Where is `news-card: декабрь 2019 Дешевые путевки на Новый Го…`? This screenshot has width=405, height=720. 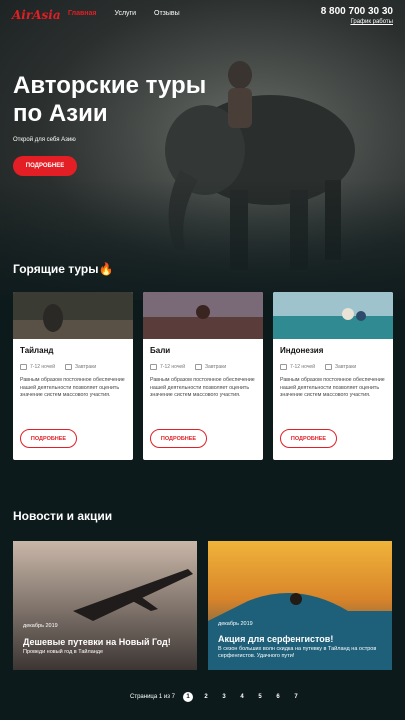 news-card: декабрь 2019 Дешевые путевки на Новый Го… is located at coordinates (105, 605).